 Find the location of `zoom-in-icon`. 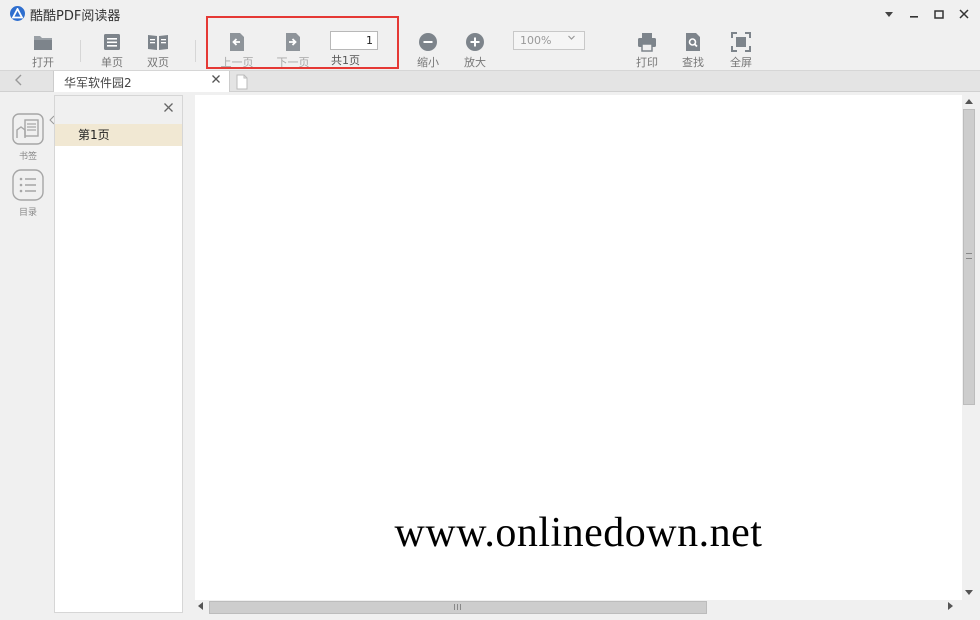

zoom-in-icon is located at coordinates (475, 42).